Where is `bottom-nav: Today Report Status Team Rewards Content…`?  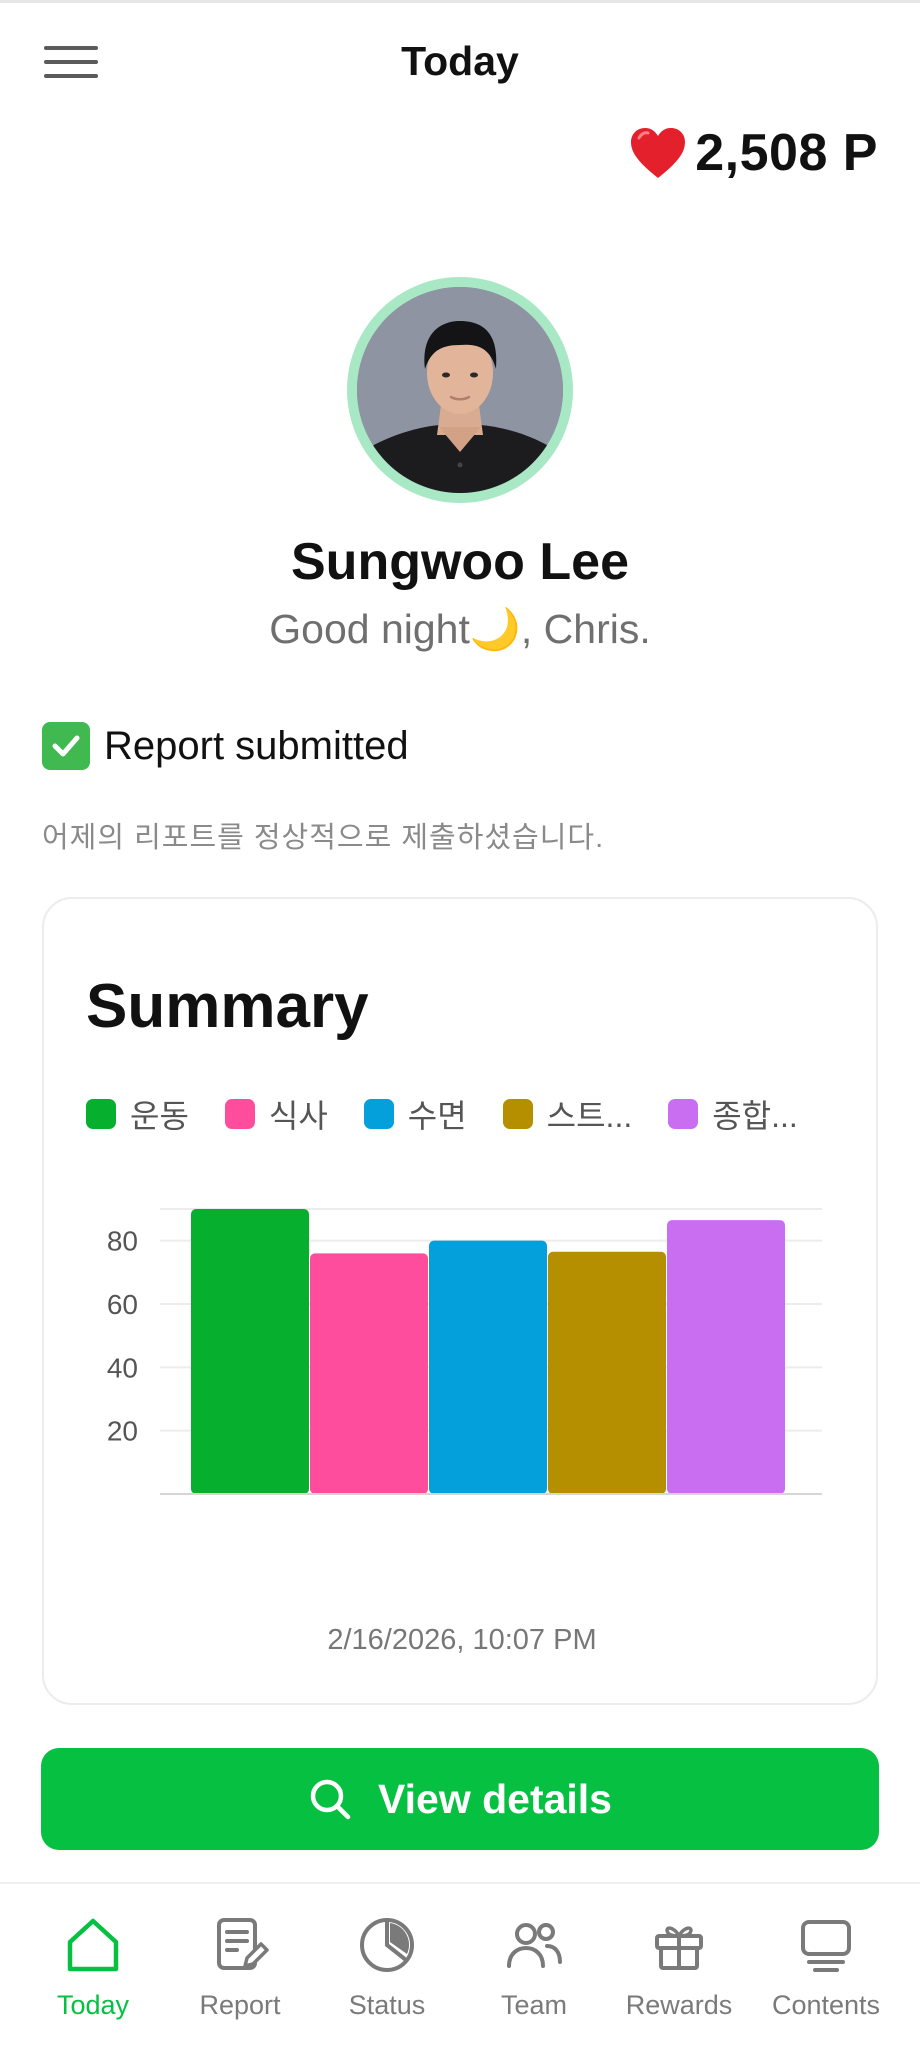 bottom-nav: Today Report Status Team Rewards Content… is located at coordinates (460, 1965).